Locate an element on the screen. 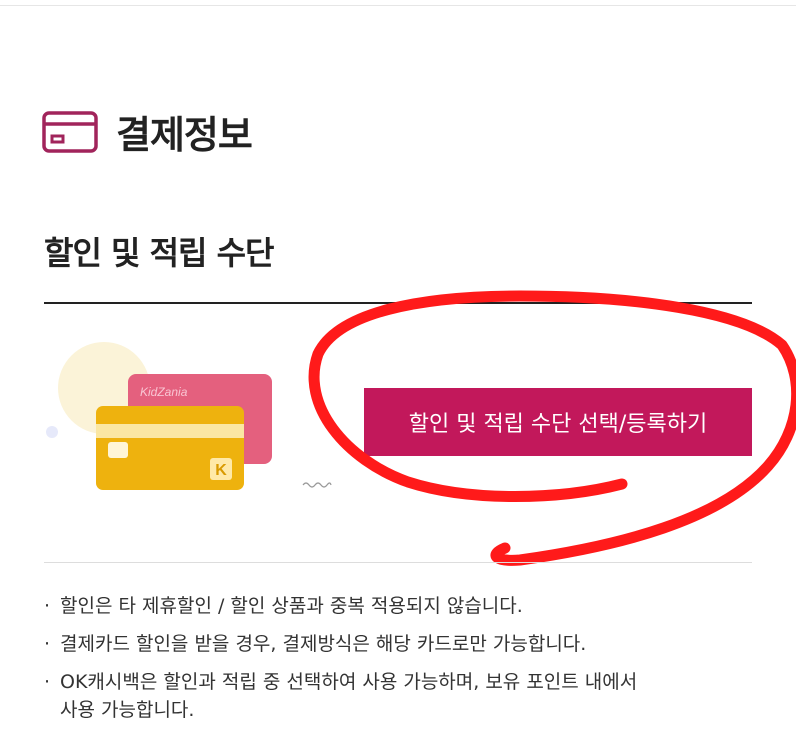  list-item: · 할인은 타 제휴할인 / 할인 상품과 중복 적용되지 않습니다. is located at coordinates (404, 606).